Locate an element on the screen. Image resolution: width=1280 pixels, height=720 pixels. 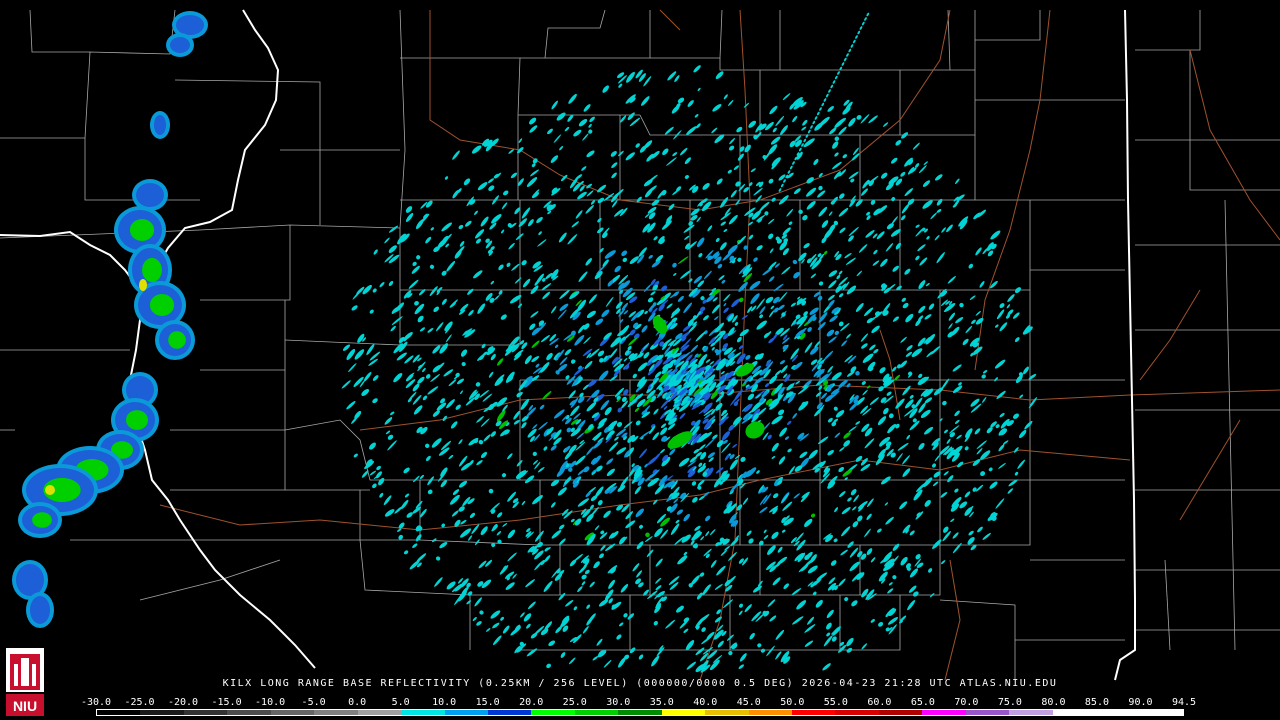
echo-storm-core is located at coordinates (152, 270).